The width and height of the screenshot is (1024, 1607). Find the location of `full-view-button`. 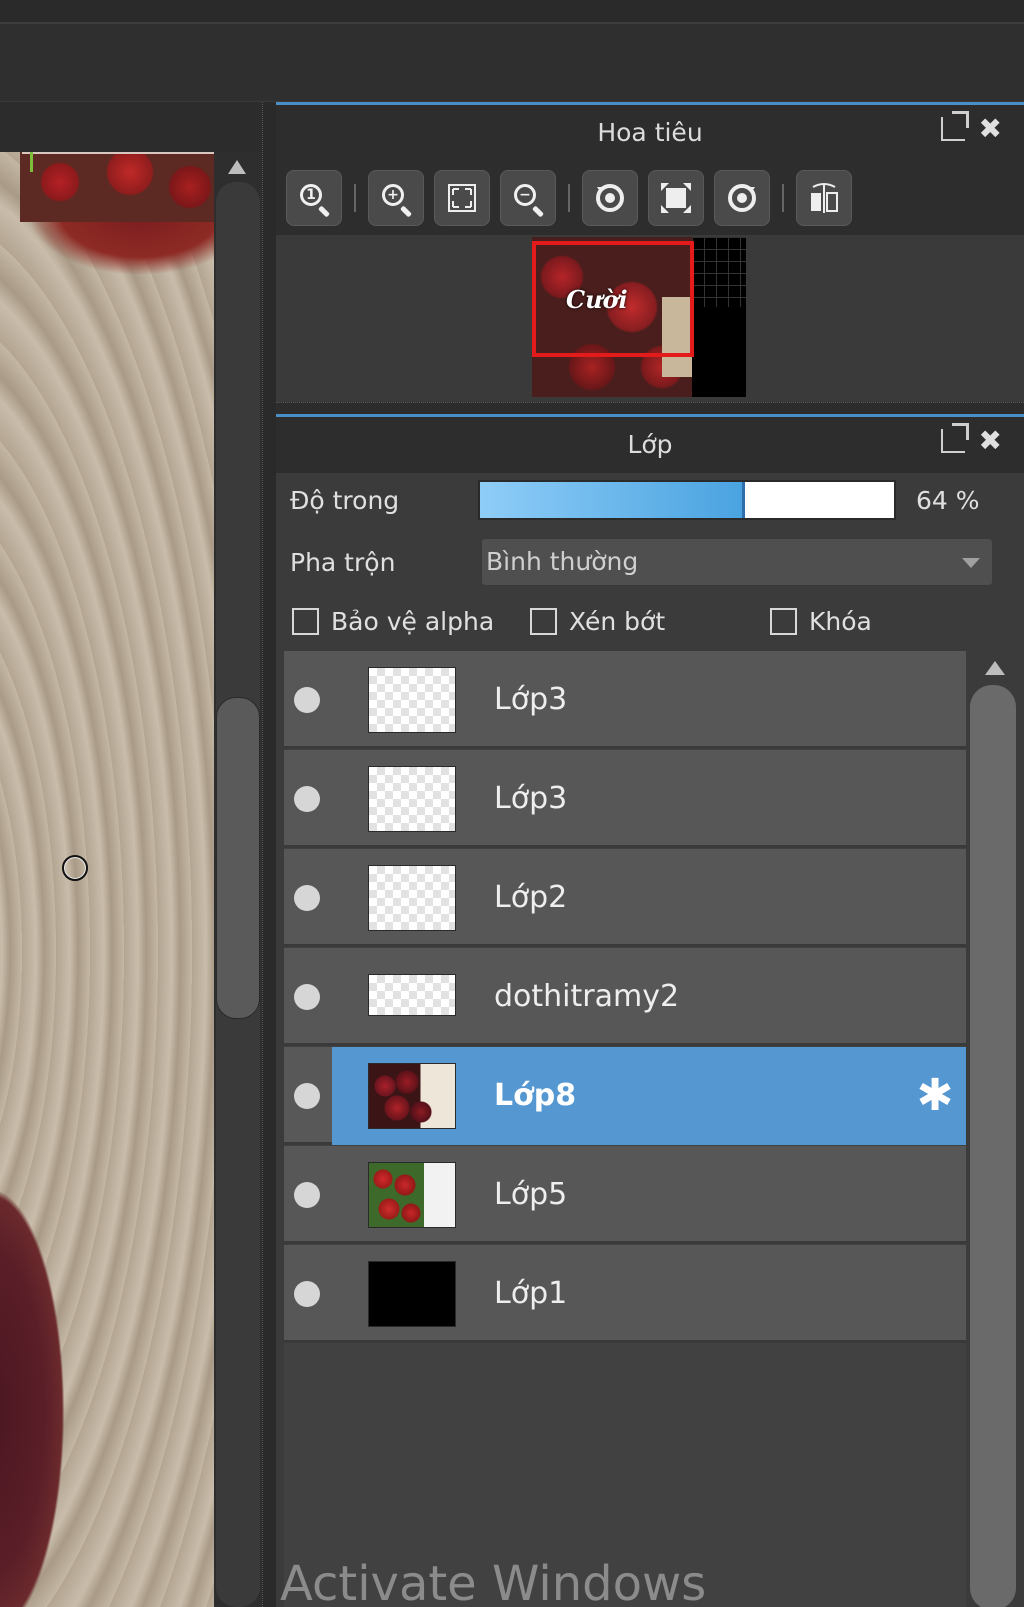

full-view-button is located at coordinates (676, 198).